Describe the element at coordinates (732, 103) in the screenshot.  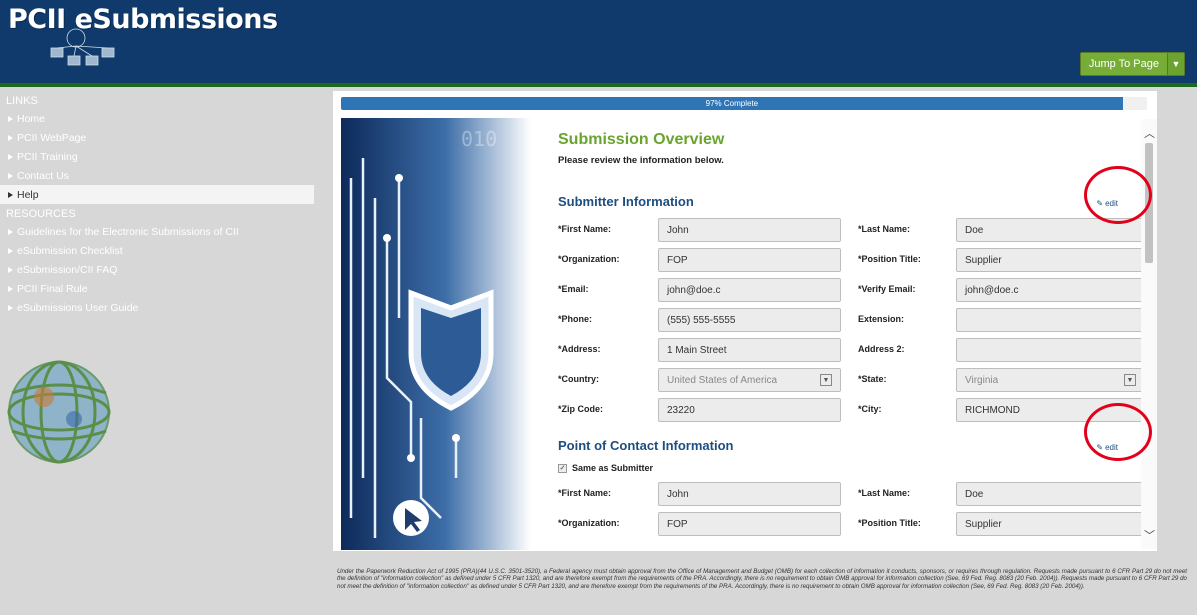
I see `progress-fill: 97% Complete` at that location.